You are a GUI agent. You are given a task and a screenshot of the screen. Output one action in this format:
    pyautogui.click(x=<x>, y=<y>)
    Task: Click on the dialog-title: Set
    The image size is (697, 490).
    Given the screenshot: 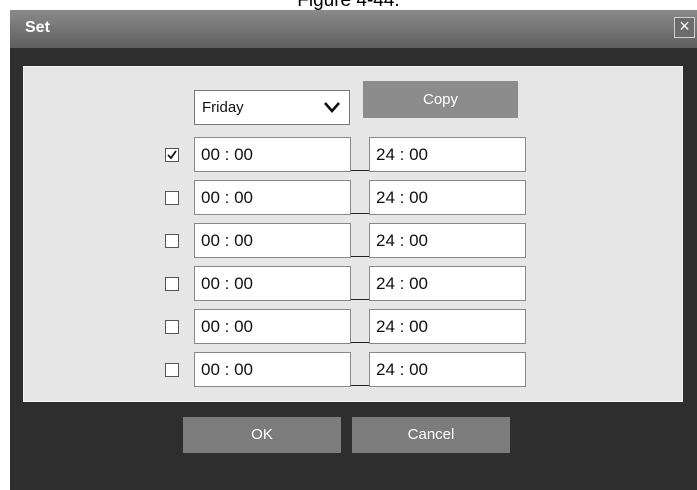 What is the action you would take?
    pyautogui.click(x=37, y=27)
    